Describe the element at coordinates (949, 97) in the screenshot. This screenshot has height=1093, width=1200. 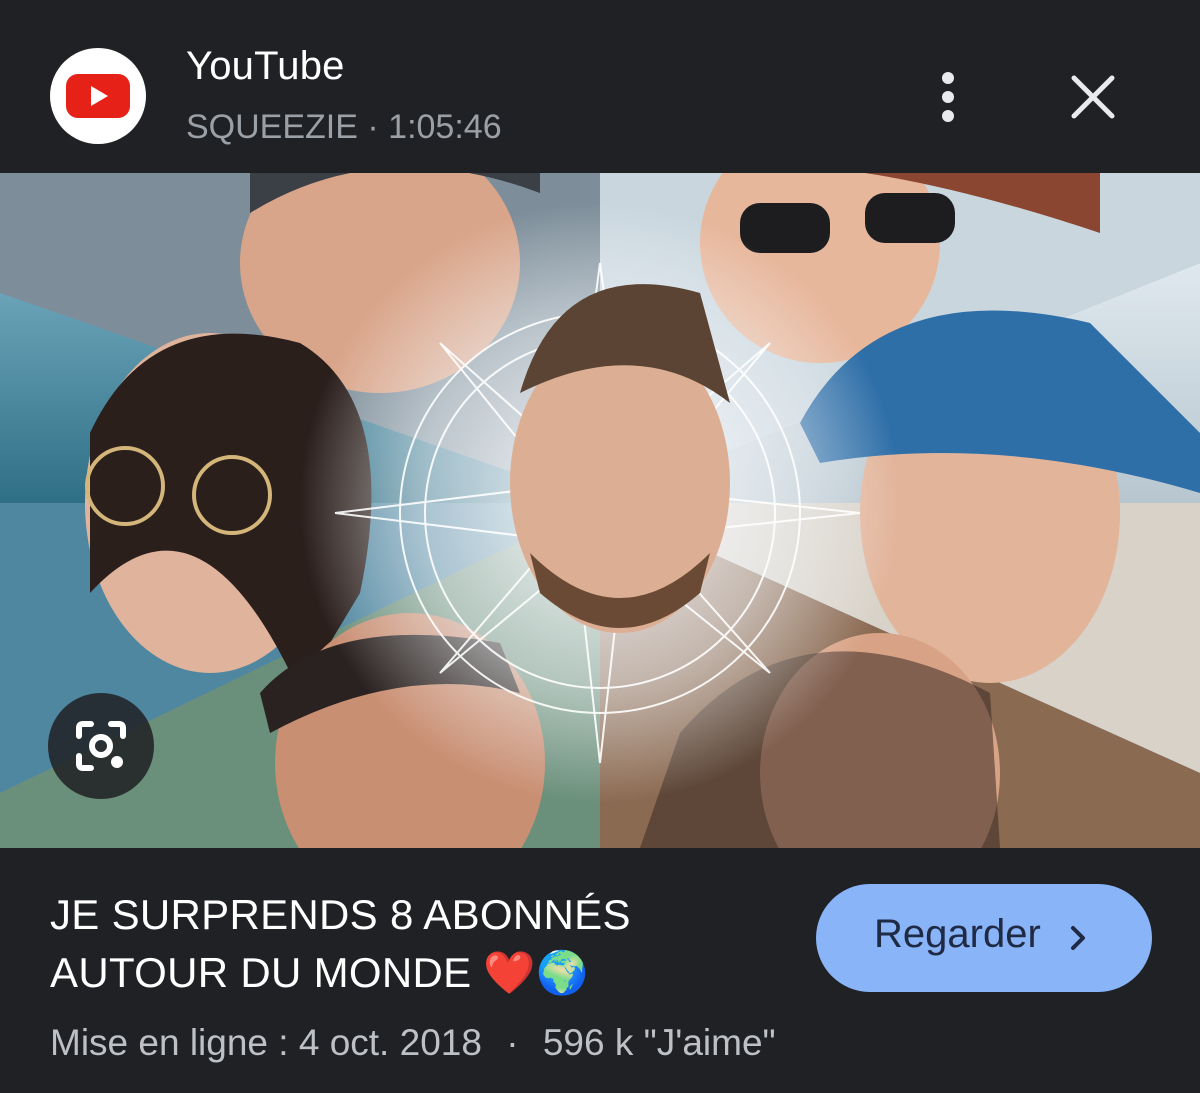
I see `more-options-icon` at that location.